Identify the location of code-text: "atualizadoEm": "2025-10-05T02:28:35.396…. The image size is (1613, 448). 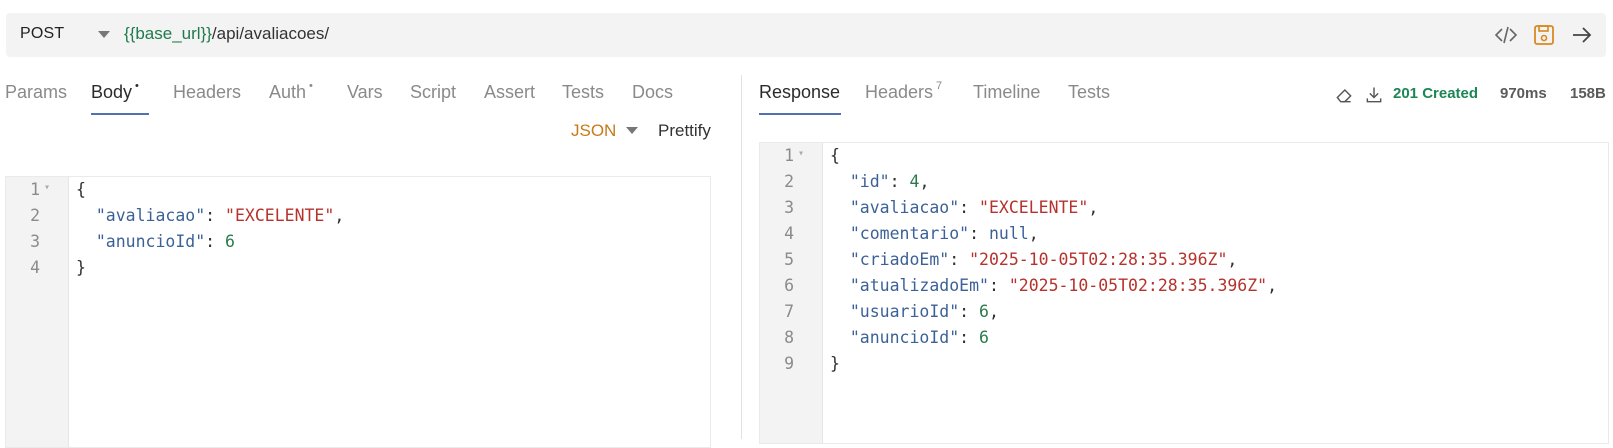
(1053, 285).